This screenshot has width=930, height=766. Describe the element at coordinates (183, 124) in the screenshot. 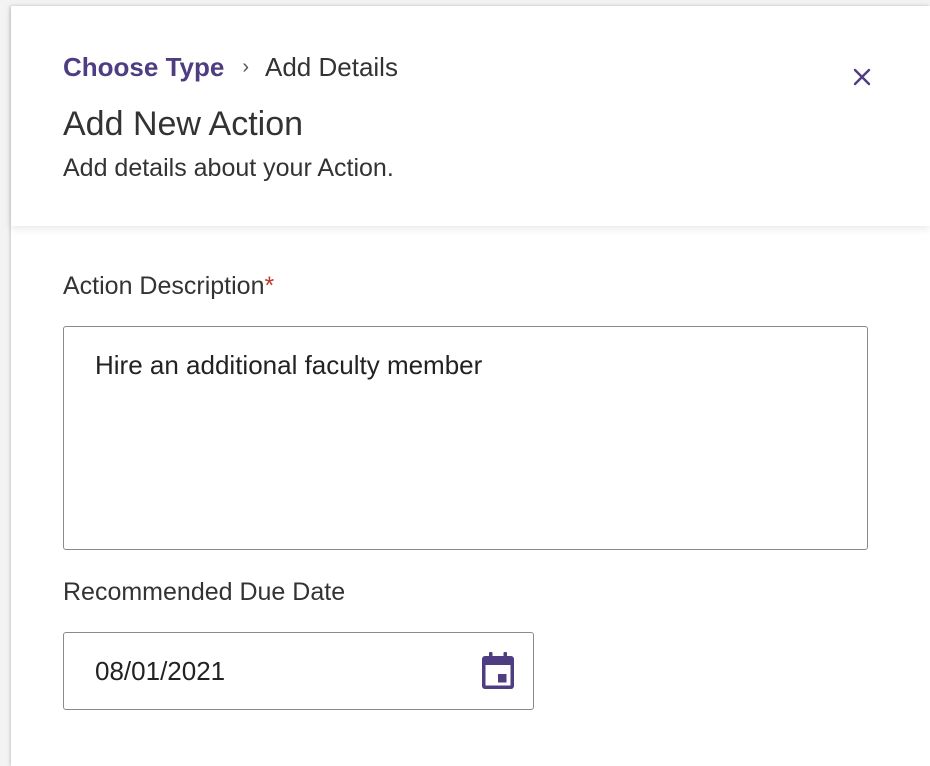

I see `page-title: Add New Action` at that location.